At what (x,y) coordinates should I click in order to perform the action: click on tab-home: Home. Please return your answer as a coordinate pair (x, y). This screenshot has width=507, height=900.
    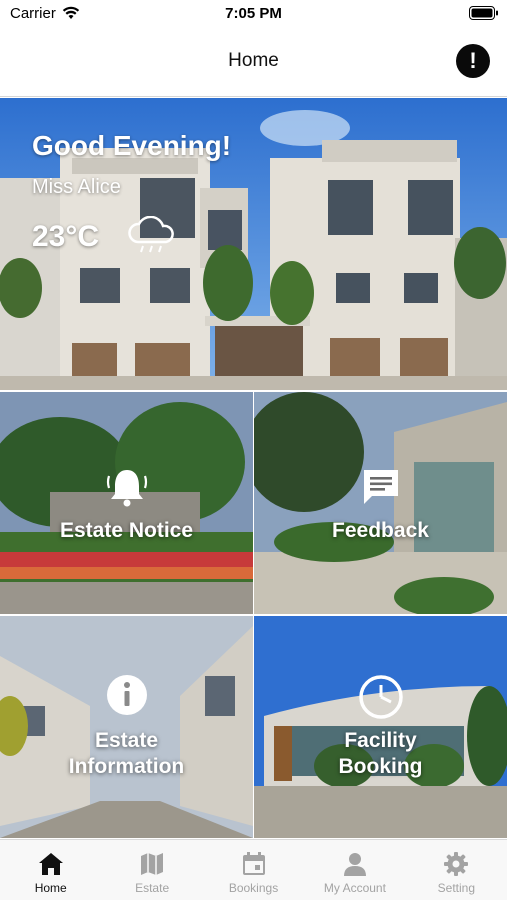
    Looking at the image, I should click on (50, 870).